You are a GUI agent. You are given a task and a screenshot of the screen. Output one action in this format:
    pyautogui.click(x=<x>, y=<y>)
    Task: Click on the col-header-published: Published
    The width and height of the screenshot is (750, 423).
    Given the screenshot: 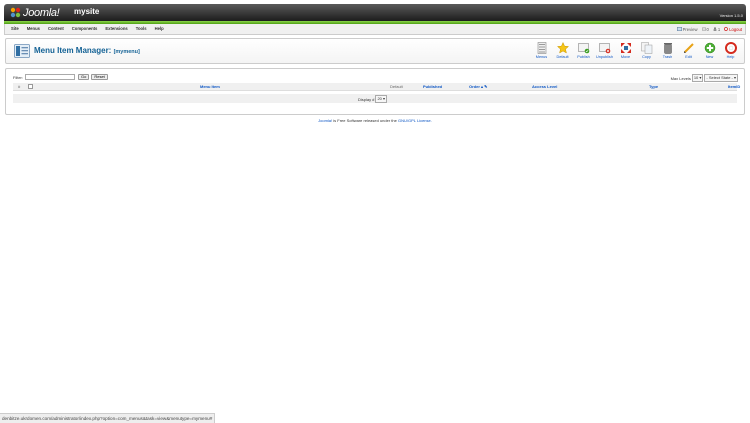 What is the action you would take?
    pyautogui.click(x=432, y=86)
    